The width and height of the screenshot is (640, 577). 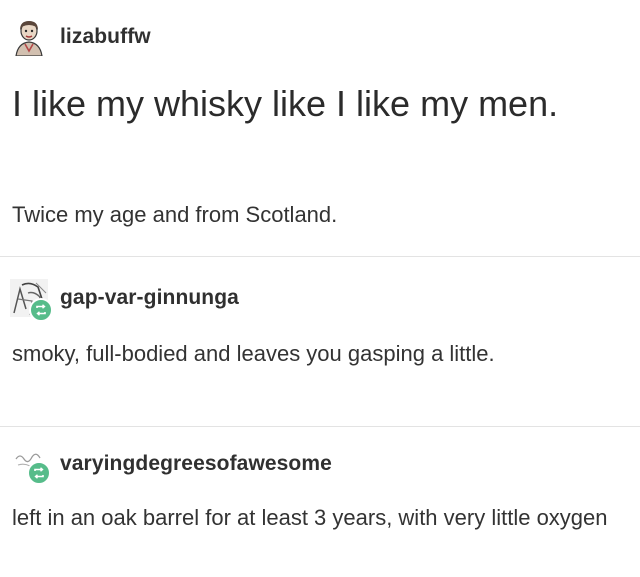 What do you see at coordinates (285, 103) in the screenshot?
I see `post-title: I like my whisky like I like my men.` at bounding box center [285, 103].